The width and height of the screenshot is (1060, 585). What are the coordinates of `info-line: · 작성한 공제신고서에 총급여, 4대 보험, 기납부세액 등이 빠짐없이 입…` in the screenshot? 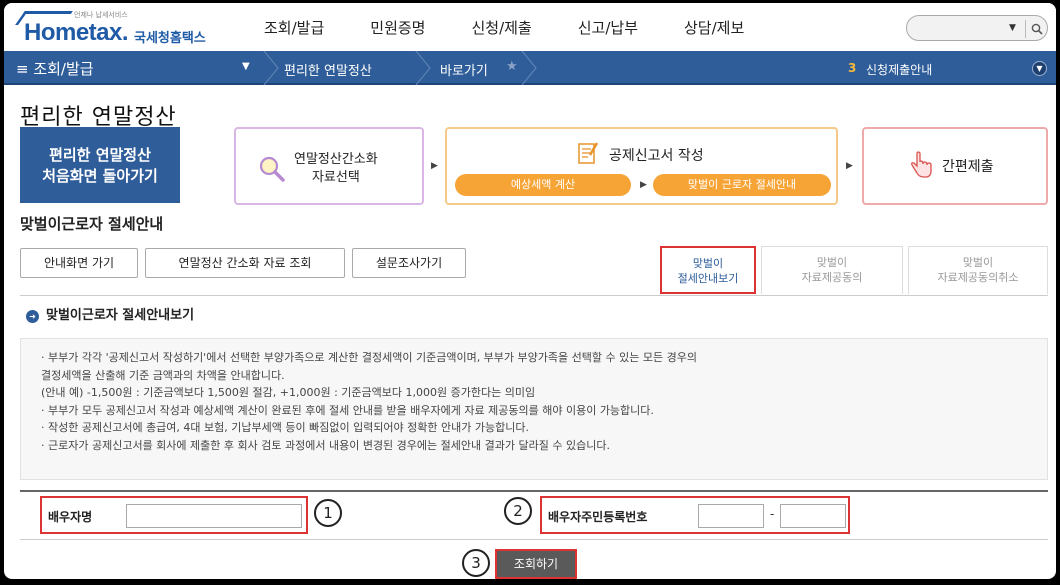 It's located at (285, 427).